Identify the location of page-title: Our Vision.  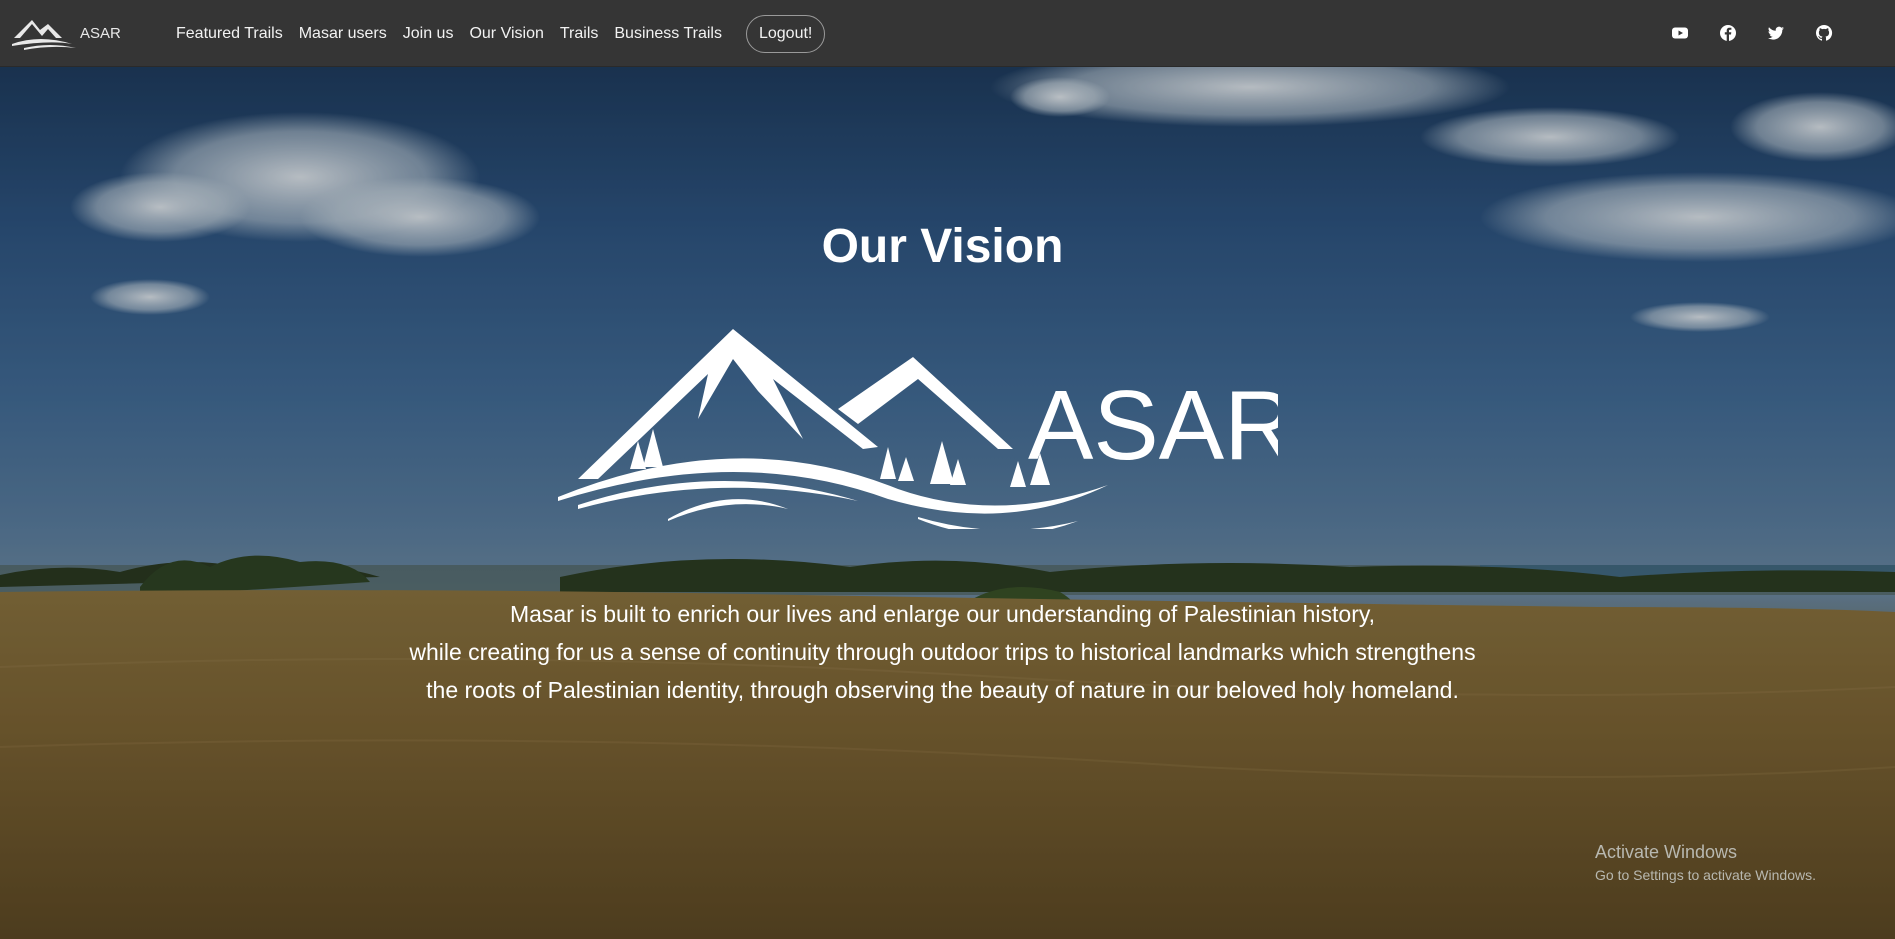
(942, 246).